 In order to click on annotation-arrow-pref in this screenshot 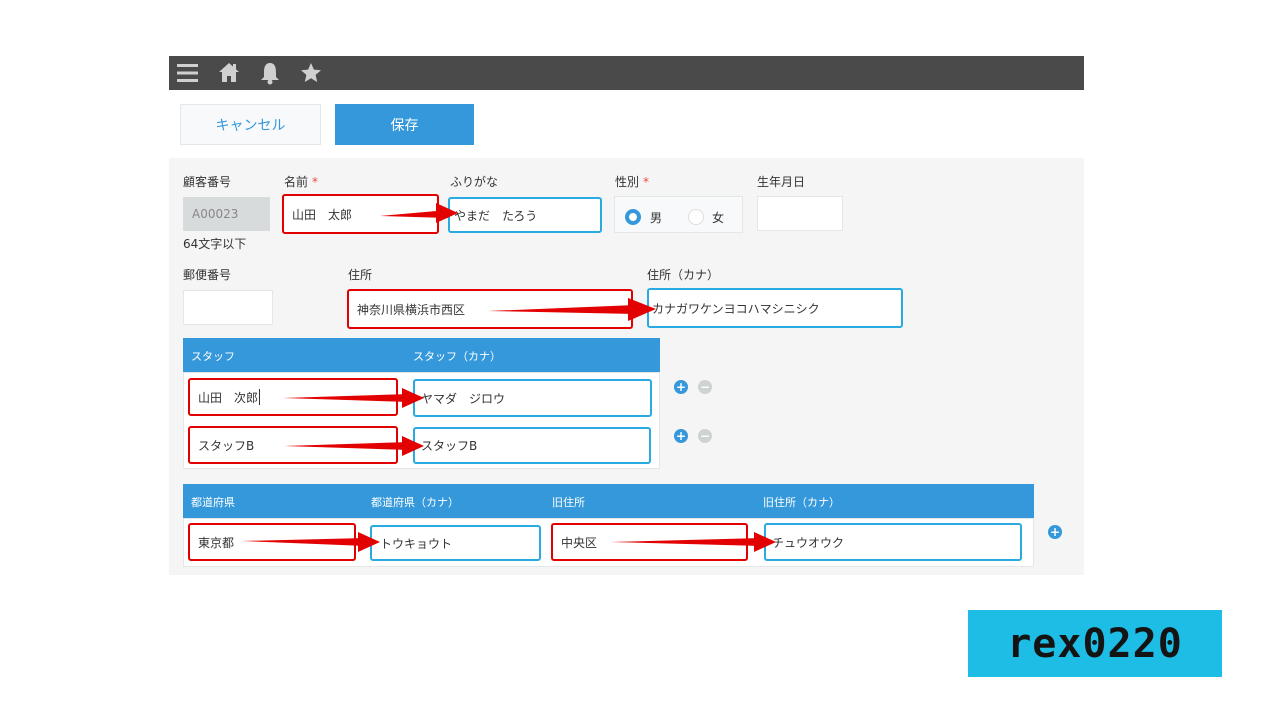, I will do `click(311, 542)`.